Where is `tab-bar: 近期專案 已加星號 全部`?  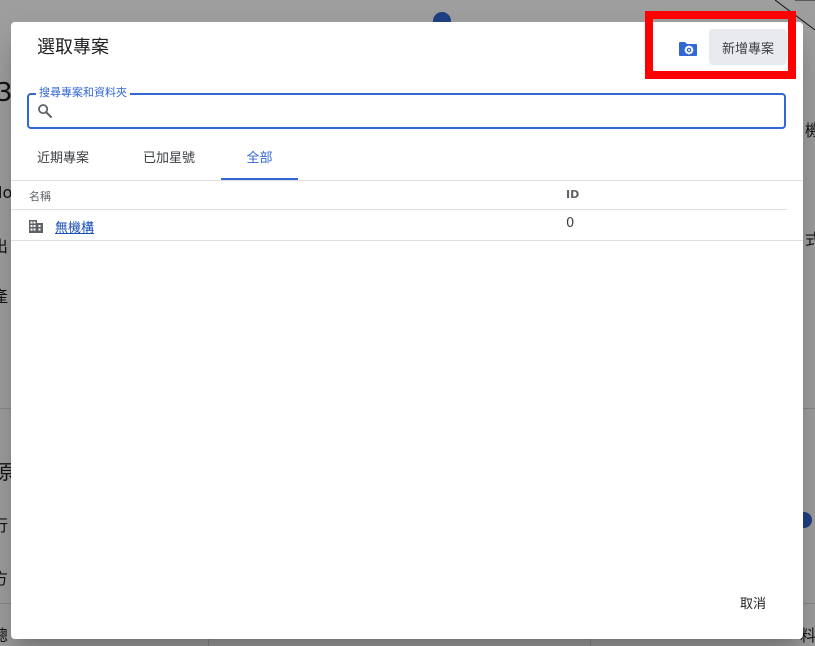
tab-bar: 近期專案 已加星號 全部 is located at coordinates (407, 162).